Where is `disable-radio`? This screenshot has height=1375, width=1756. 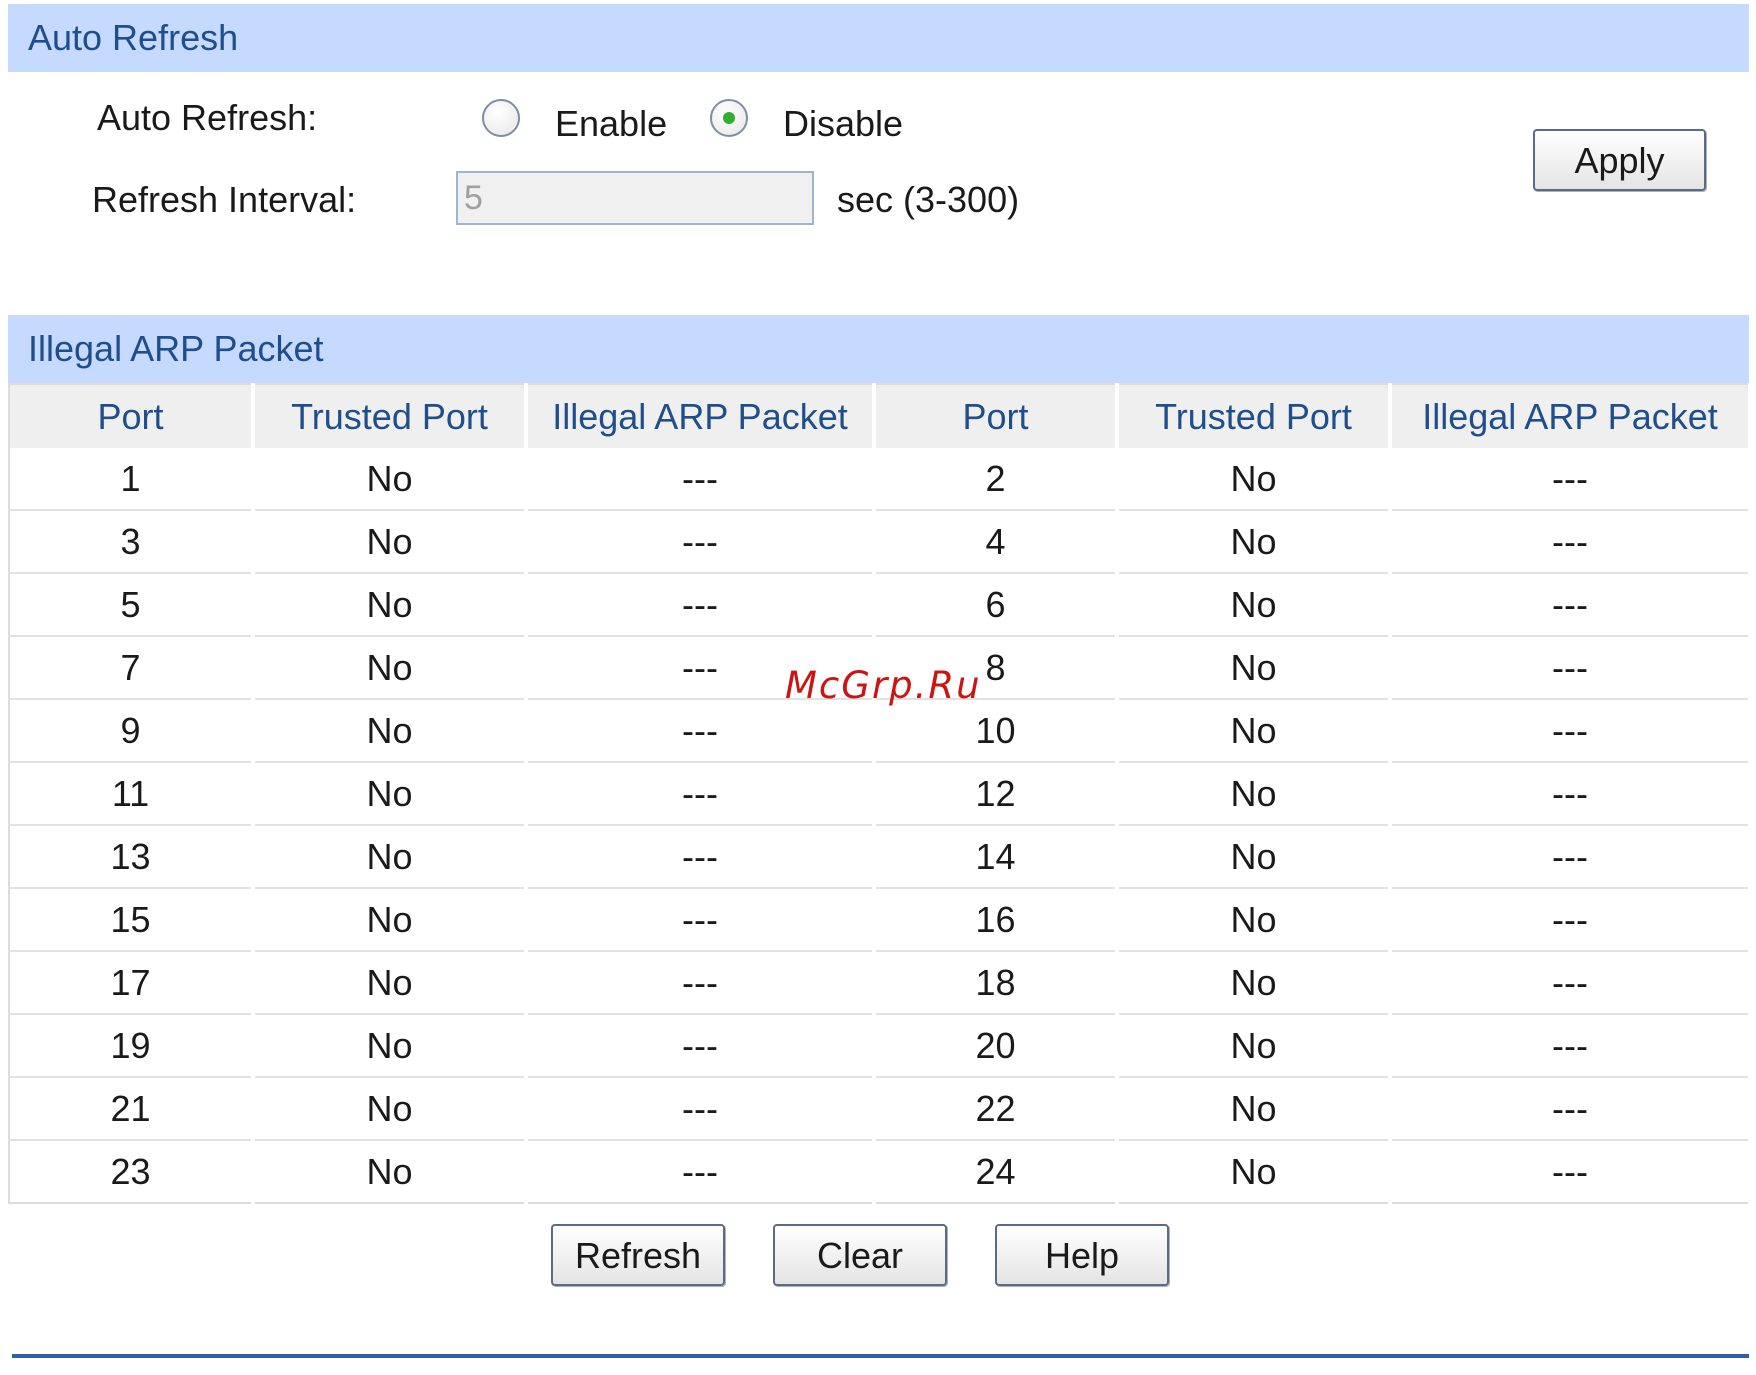 disable-radio is located at coordinates (729, 118).